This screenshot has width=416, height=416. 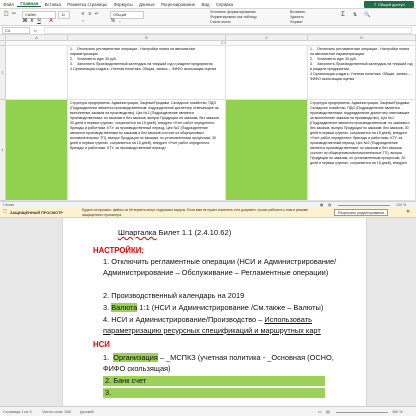 I want to click on tab-file: Файл, so click(x=8, y=4).